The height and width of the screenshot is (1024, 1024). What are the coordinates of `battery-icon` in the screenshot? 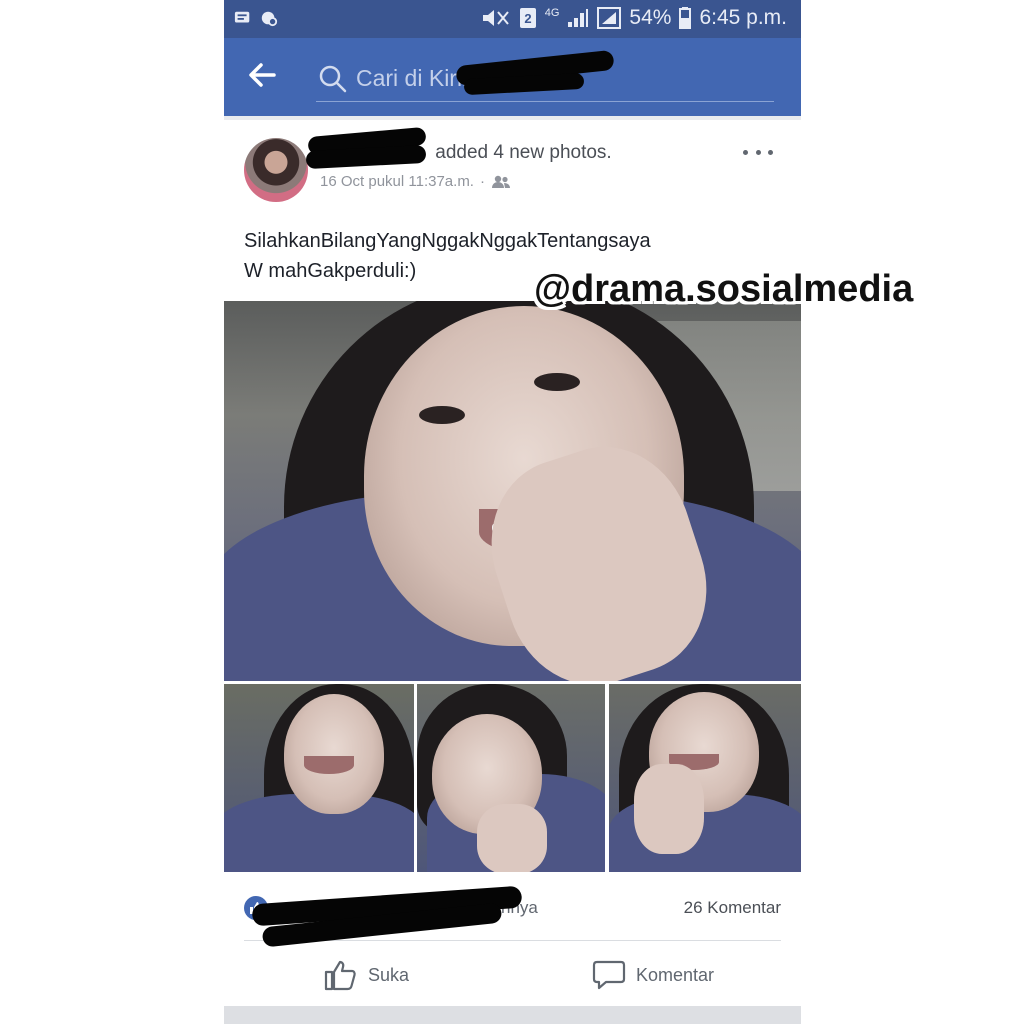 It's located at (685, 18).